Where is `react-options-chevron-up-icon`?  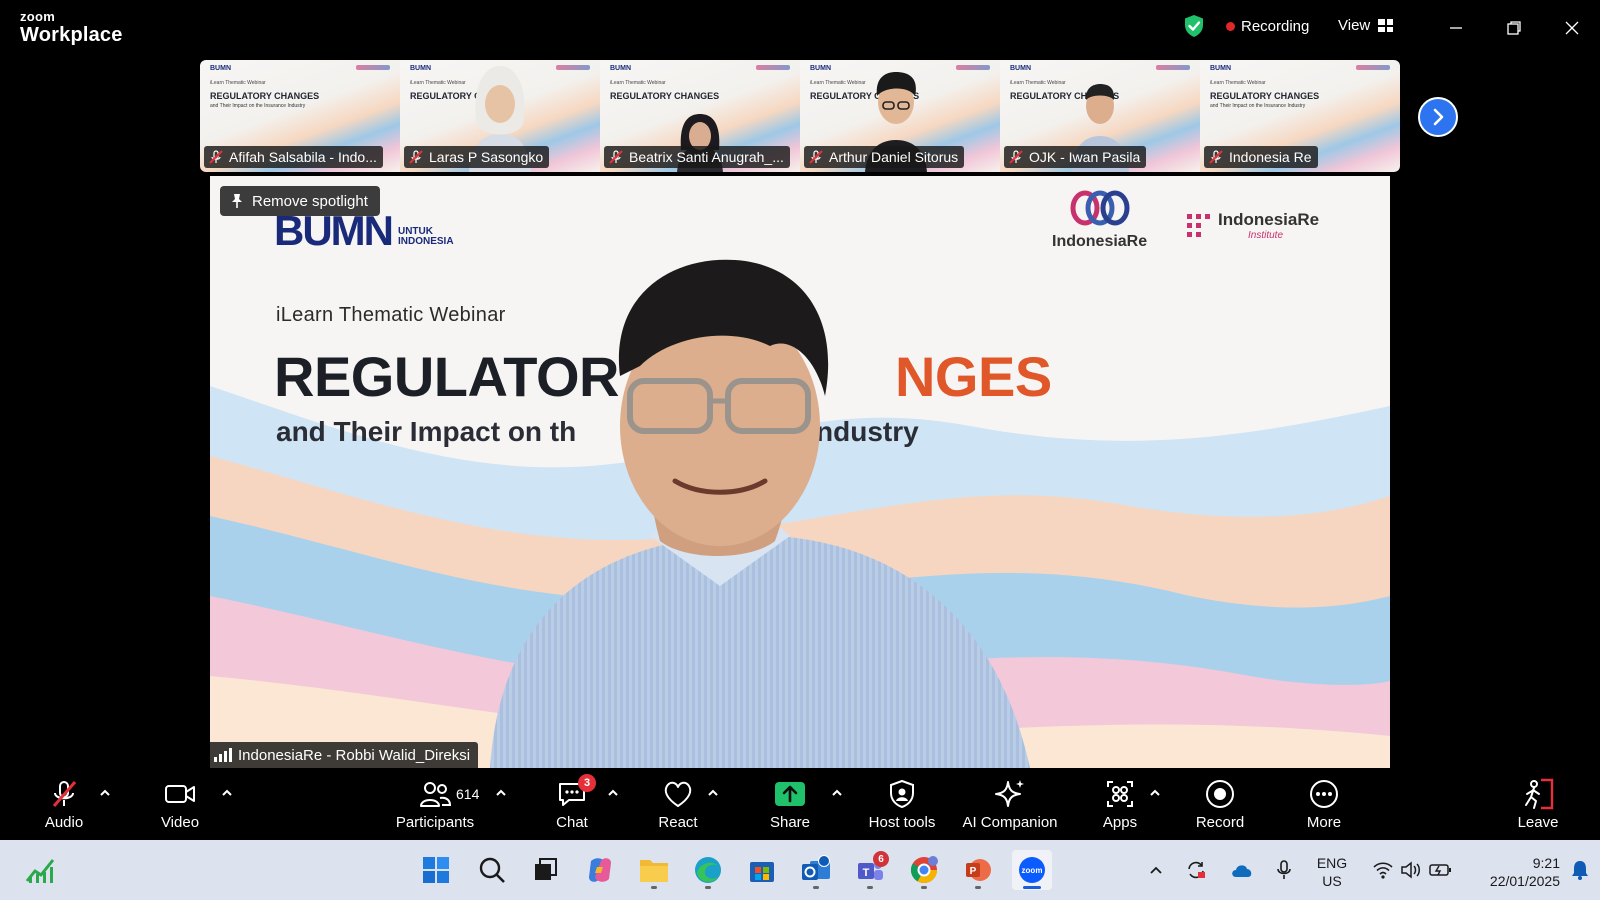 react-options-chevron-up-icon is located at coordinates (713, 793).